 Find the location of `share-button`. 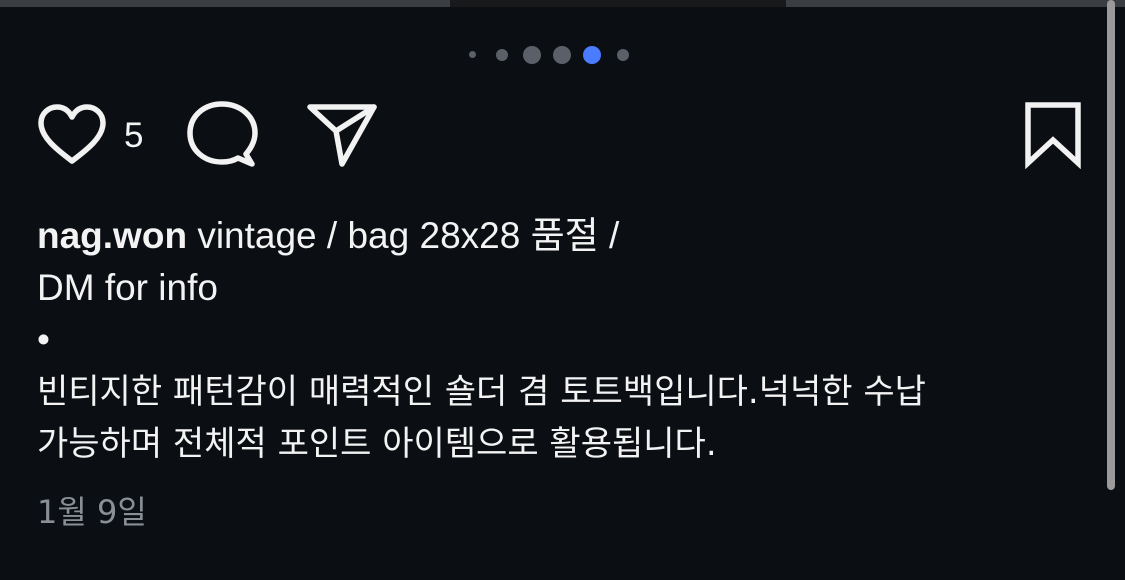

share-button is located at coordinates (342, 135).